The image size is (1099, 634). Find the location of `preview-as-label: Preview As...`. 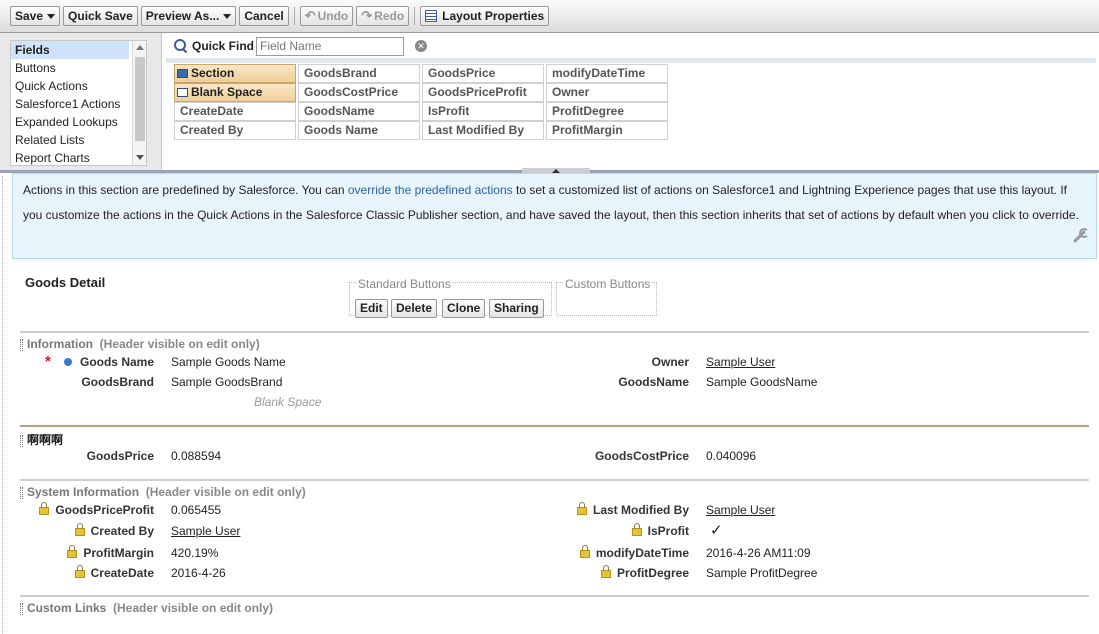

preview-as-label: Preview As... is located at coordinates (182, 16).